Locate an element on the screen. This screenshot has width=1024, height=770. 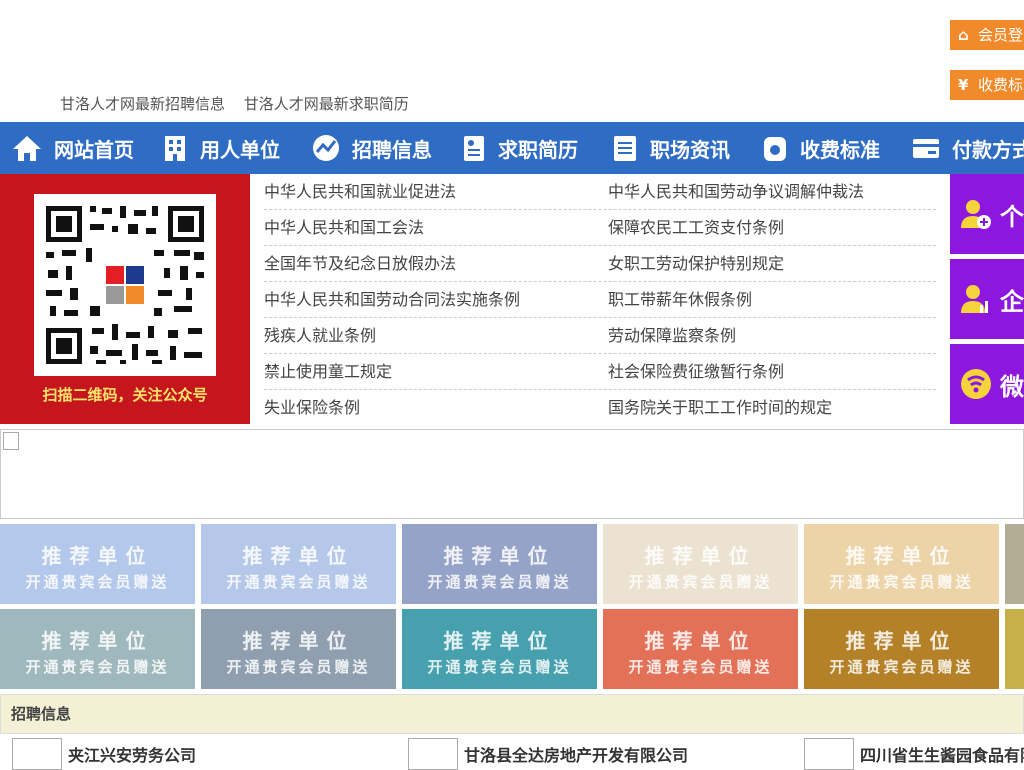
latest-jobs-link: 甘洛人才网最新招聘信息 is located at coordinates (142, 104).